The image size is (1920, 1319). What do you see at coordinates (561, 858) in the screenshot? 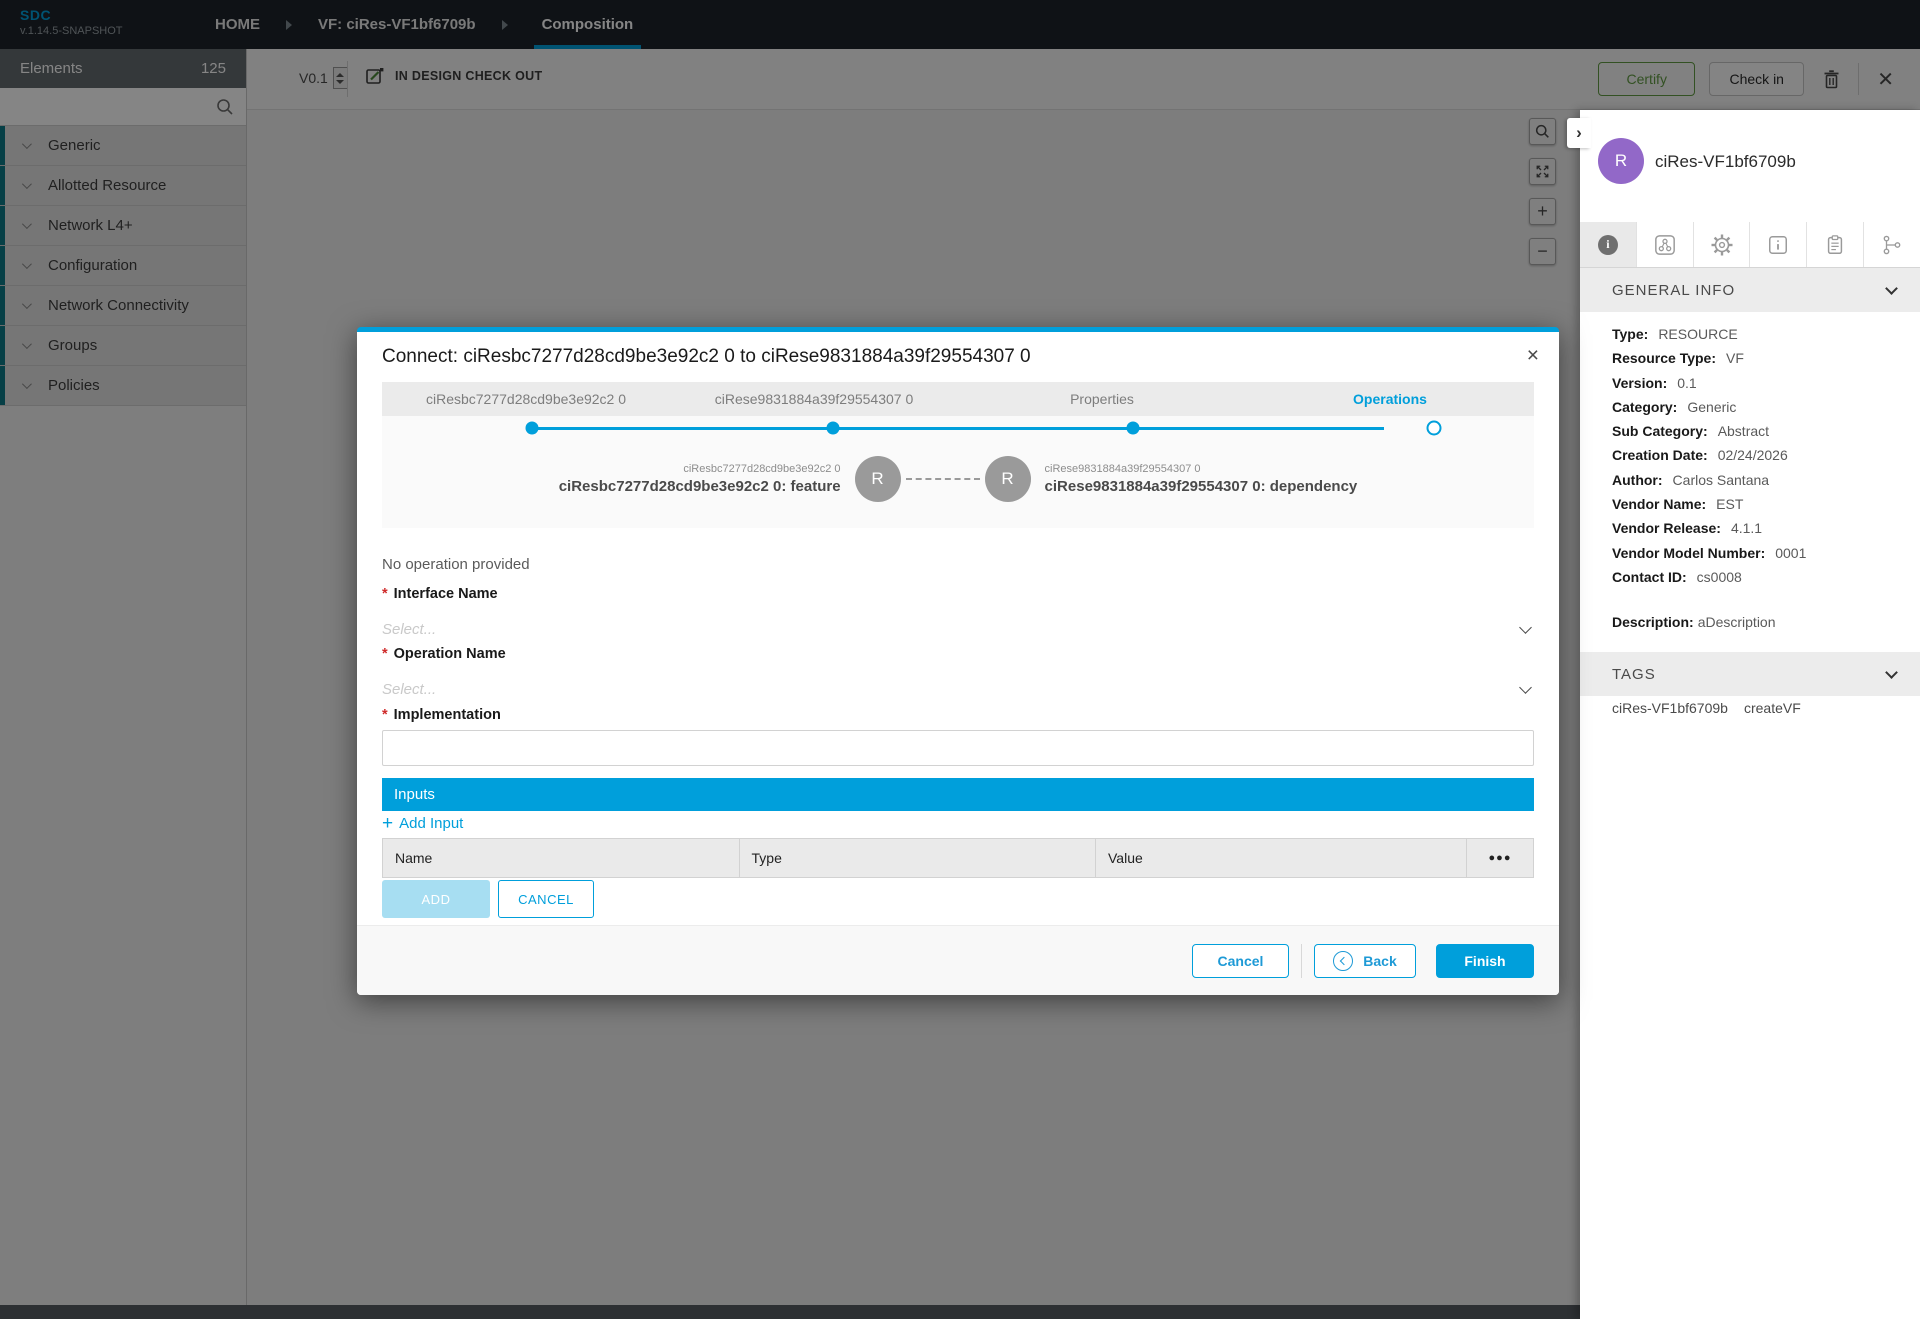
I see `column-name: Name` at bounding box center [561, 858].